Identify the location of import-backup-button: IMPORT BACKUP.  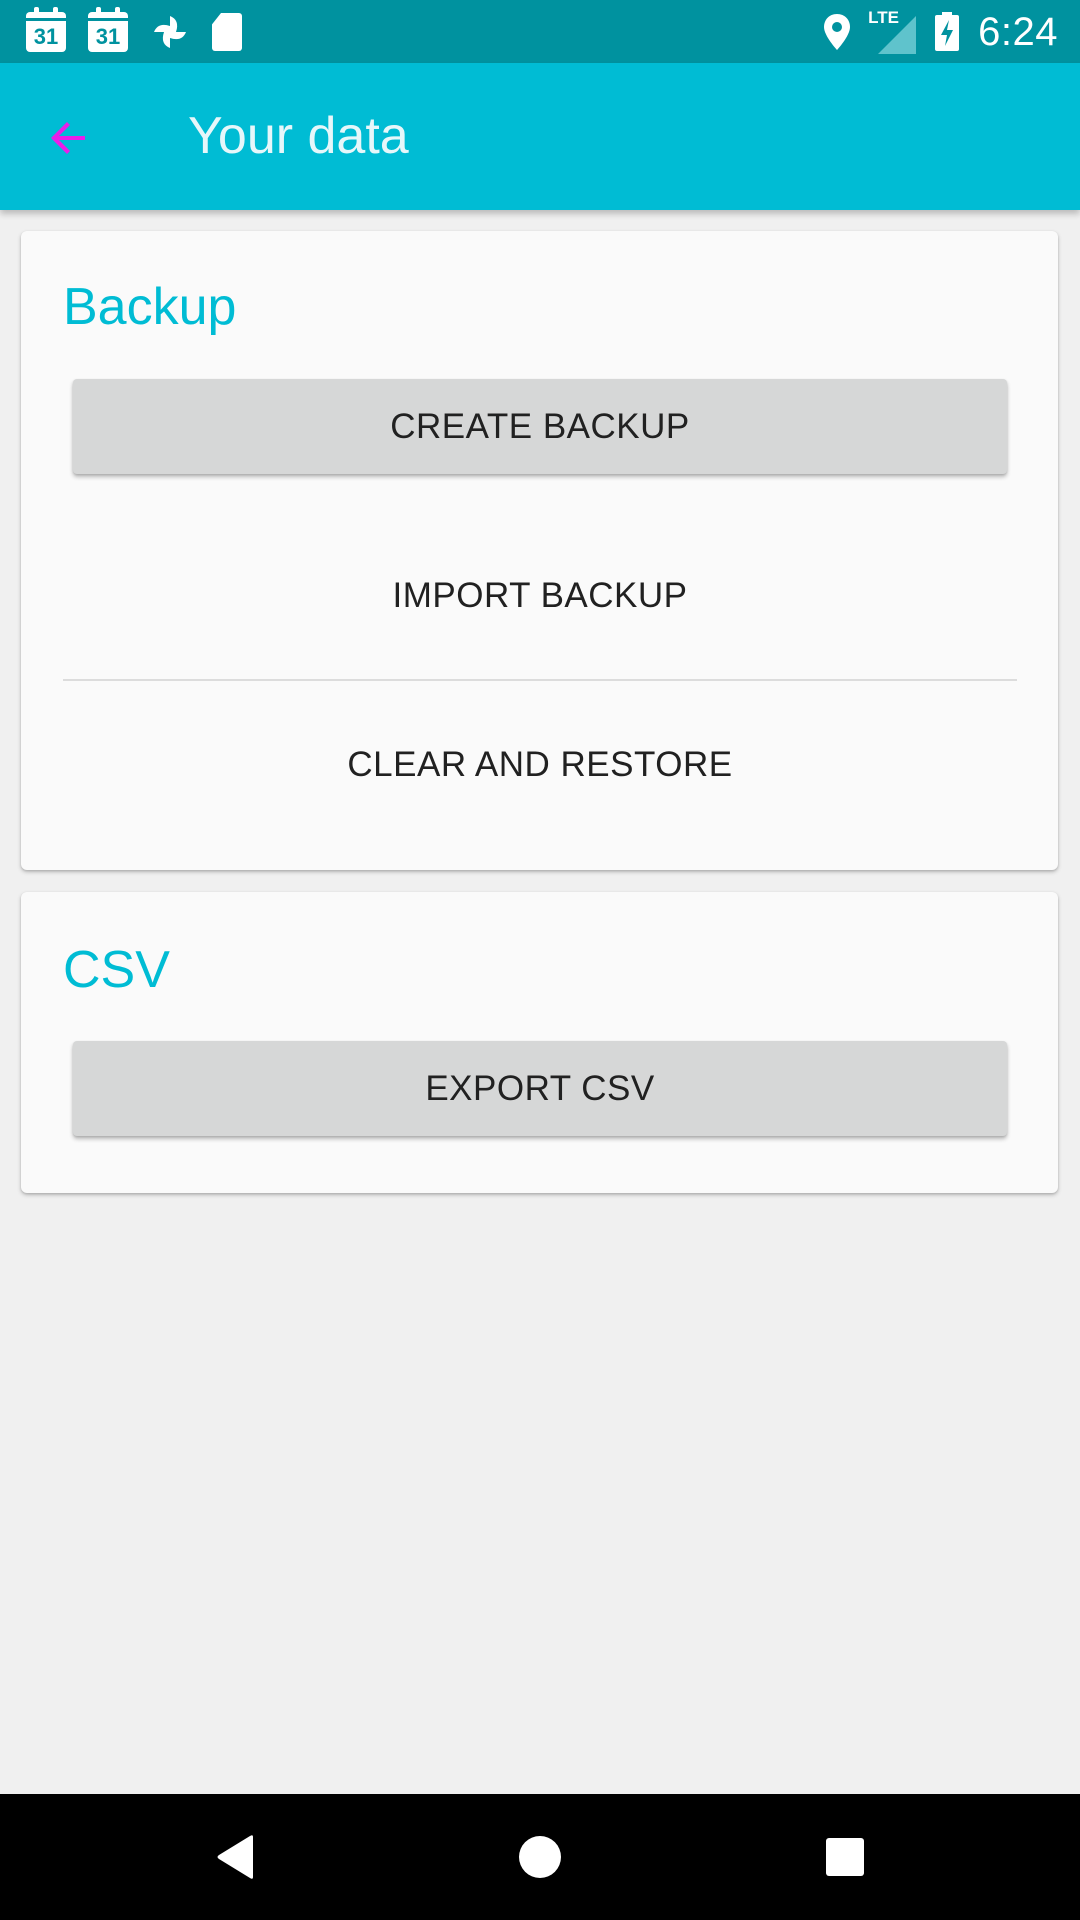
(540, 595).